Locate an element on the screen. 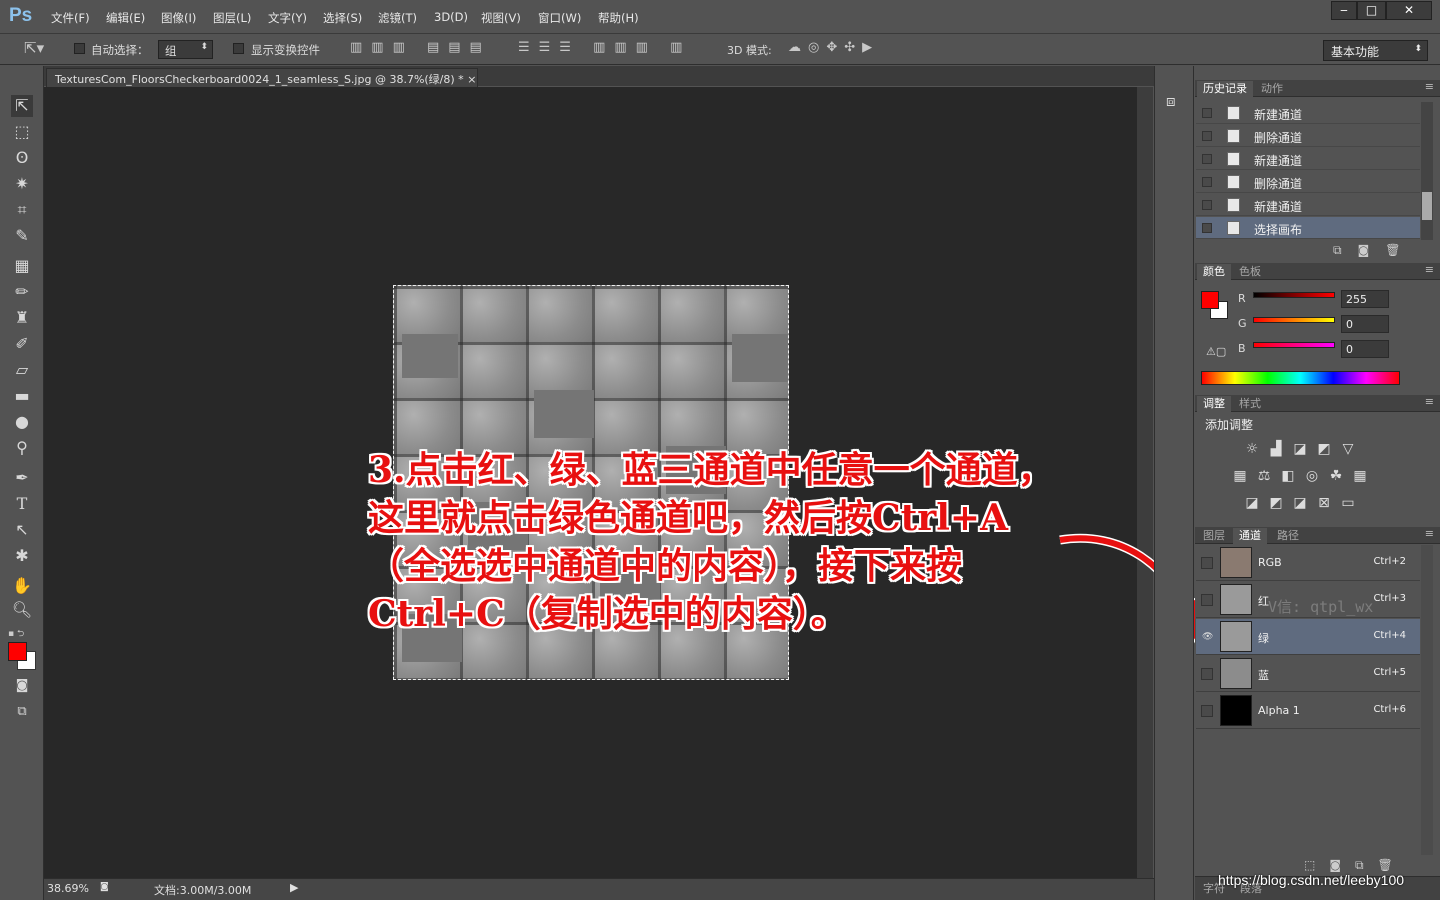  history-footer-icons: ⧉◙🗑︎ is located at coordinates (1374, 250).